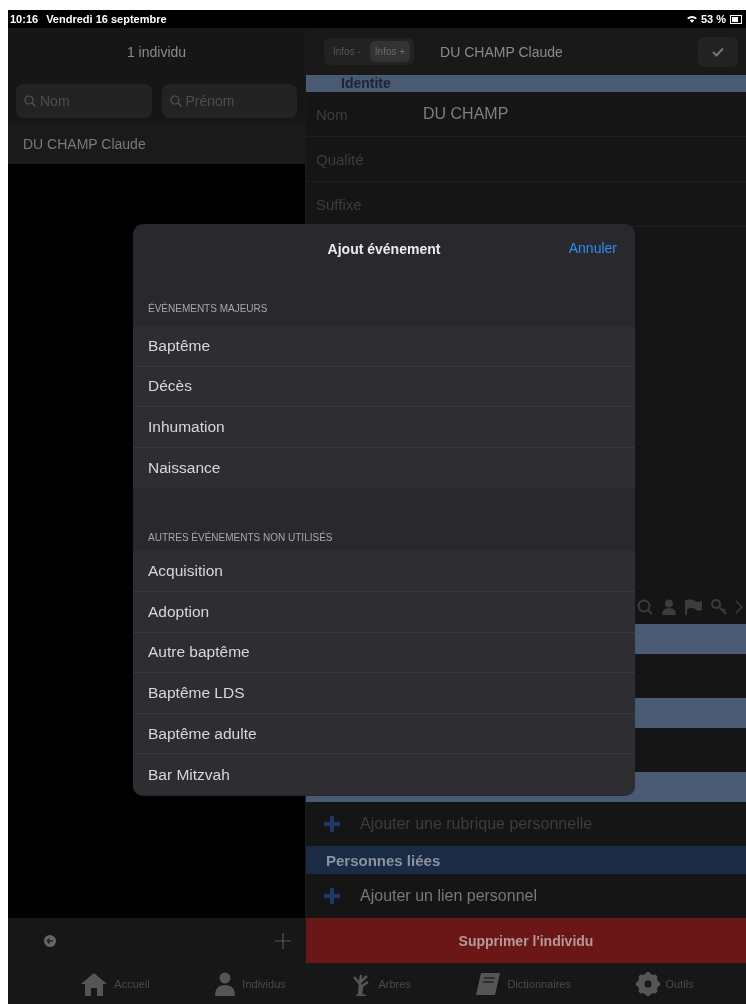  What do you see at coordinates (384, 468) in the screenshot?
I see `event-option: Naissance` at bounding box center [384, 468].